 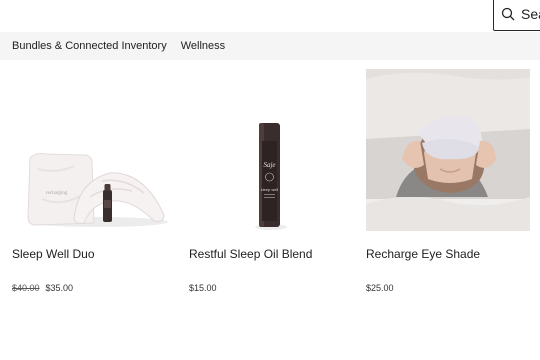 I want to click on pouch-text: recharging, so click(x=57, y=193).